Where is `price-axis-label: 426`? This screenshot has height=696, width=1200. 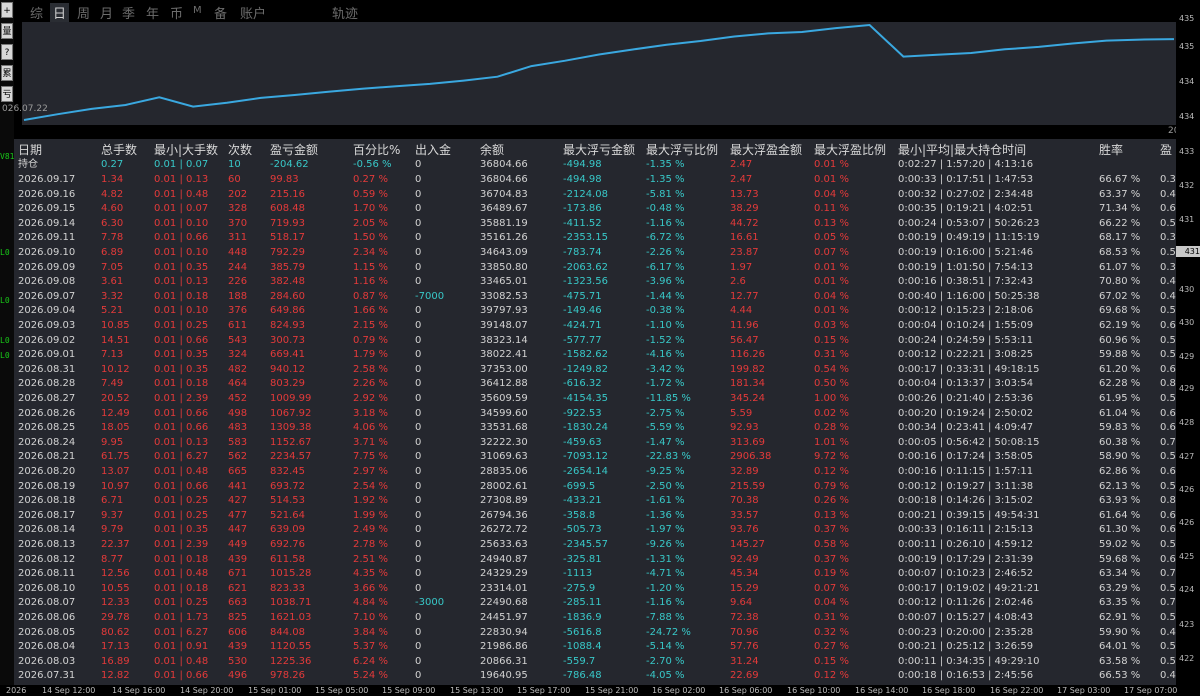
price-axis-label: 426 is located at coordinates (1187, 522).